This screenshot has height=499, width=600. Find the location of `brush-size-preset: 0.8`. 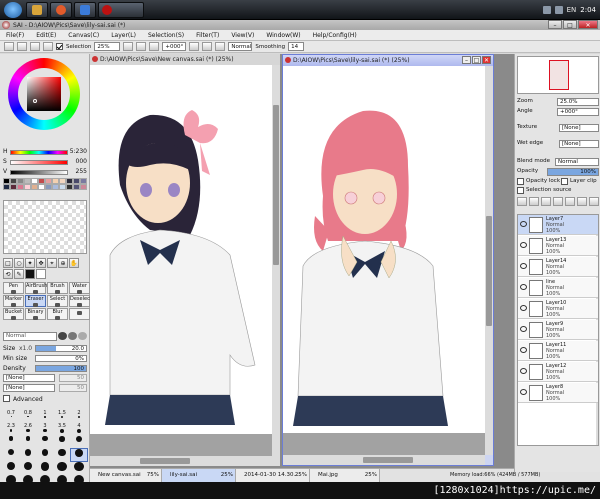

brush-size-preset: 0.8 is located at coordinates (28, 416).